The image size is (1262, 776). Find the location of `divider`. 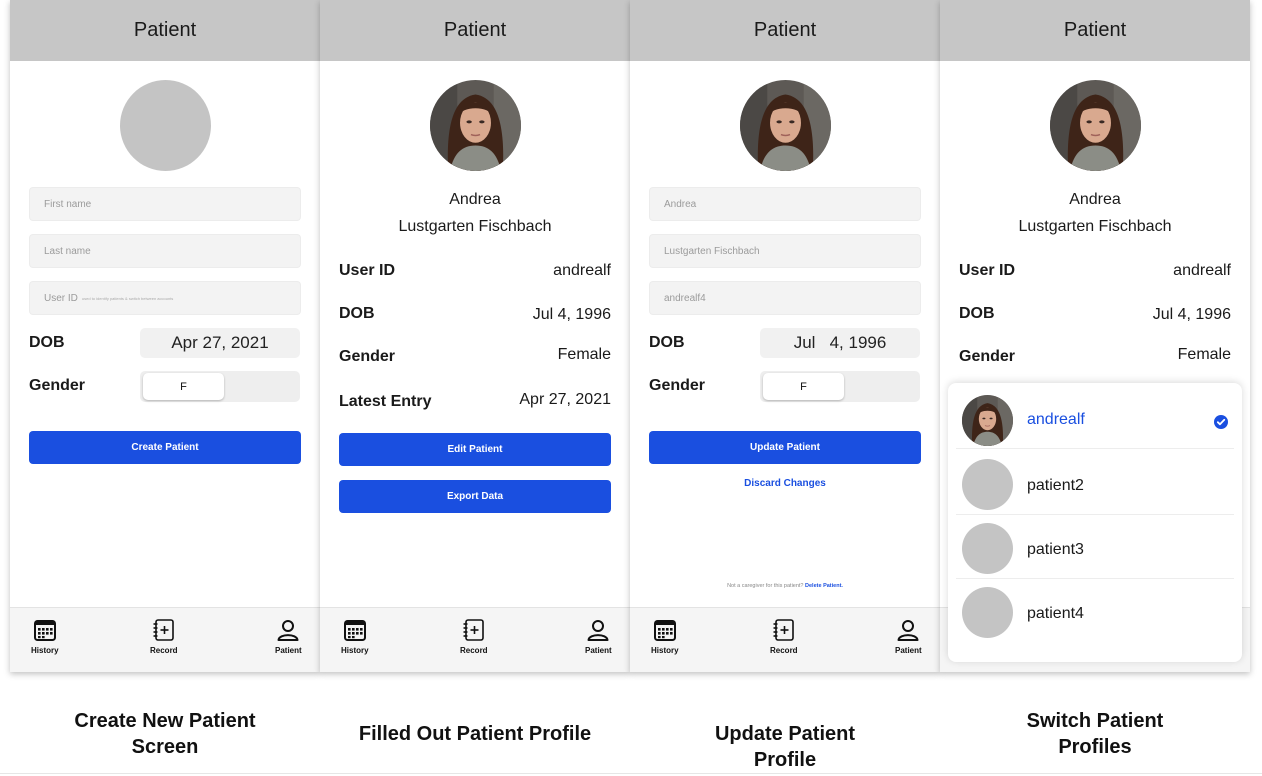

divider is located at coordinates (631, 773).